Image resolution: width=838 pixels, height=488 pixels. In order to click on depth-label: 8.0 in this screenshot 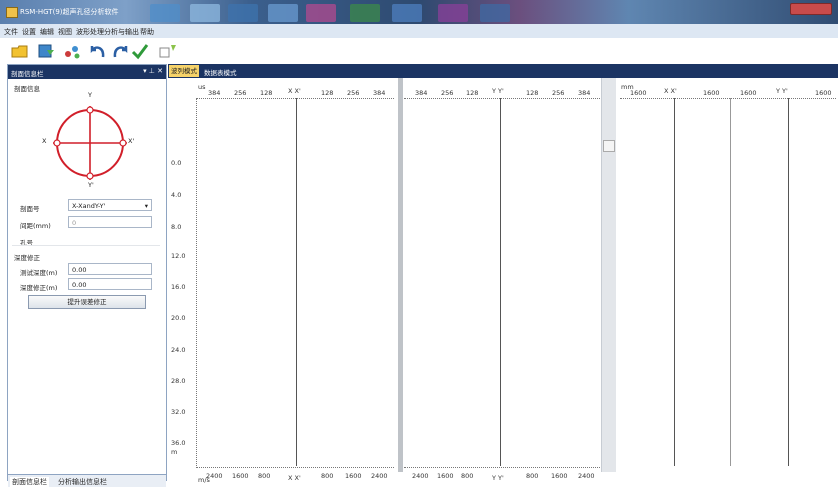, I will do `click(176, 227)`.